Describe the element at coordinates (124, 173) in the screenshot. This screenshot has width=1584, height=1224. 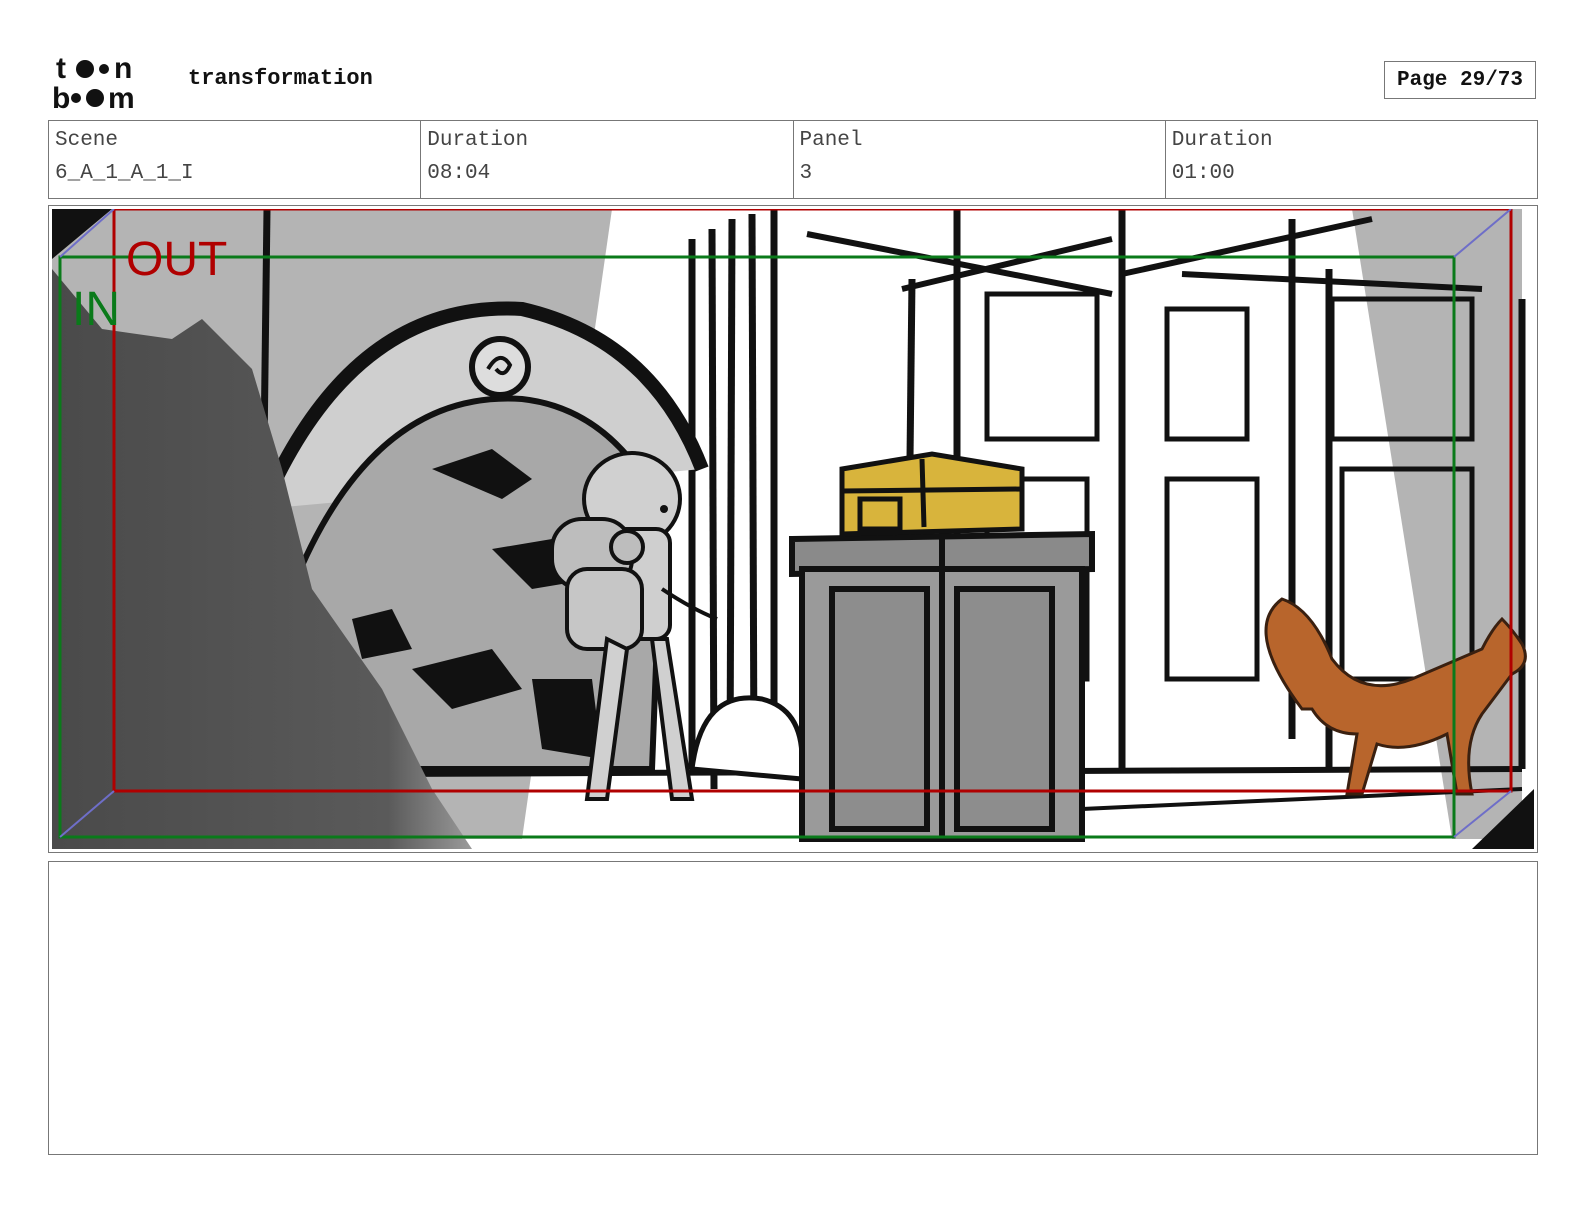
I see `scene-value: 6_A_1_A_1_I` at that location.